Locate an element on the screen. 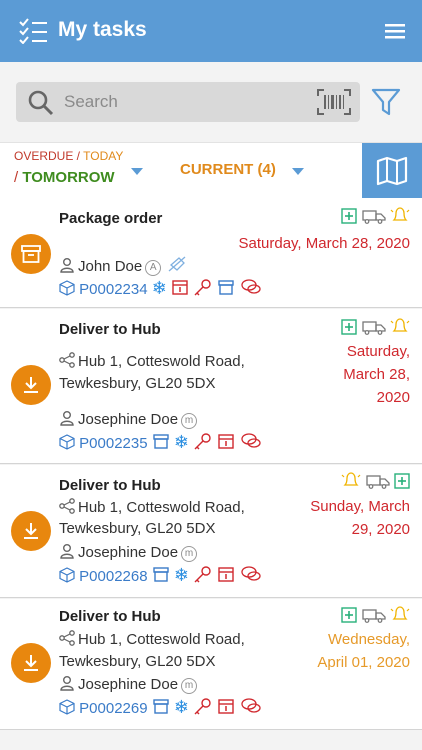  search-box is located at coordinates (188, 102).